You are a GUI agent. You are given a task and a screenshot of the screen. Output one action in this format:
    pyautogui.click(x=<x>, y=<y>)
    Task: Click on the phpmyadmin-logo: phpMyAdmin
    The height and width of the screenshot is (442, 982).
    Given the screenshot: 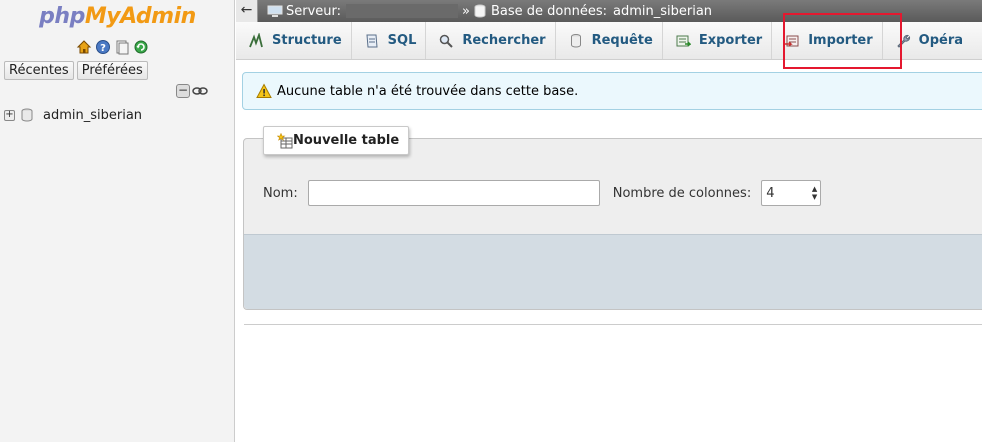 What is the action you would take?
    pyautogui.click(x=117, y=17)
    